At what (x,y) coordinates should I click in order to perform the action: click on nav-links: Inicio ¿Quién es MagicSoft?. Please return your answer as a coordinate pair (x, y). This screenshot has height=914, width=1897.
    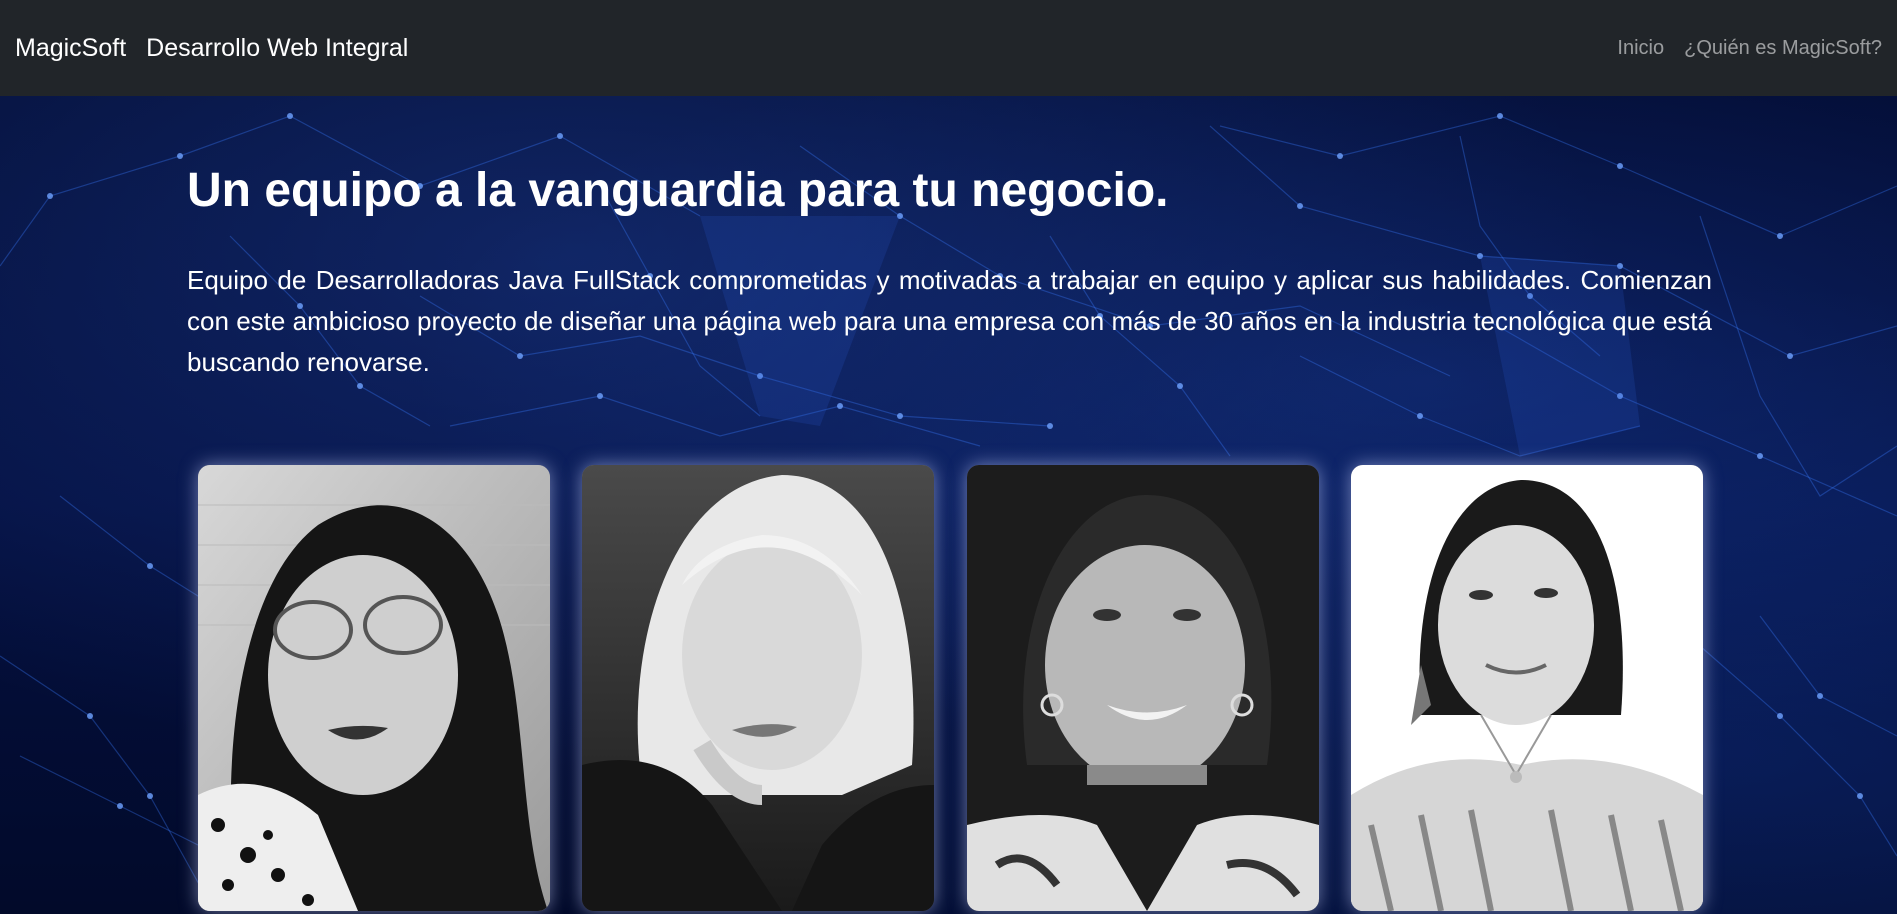
    Looking at the image, I should click on (1749, 48).